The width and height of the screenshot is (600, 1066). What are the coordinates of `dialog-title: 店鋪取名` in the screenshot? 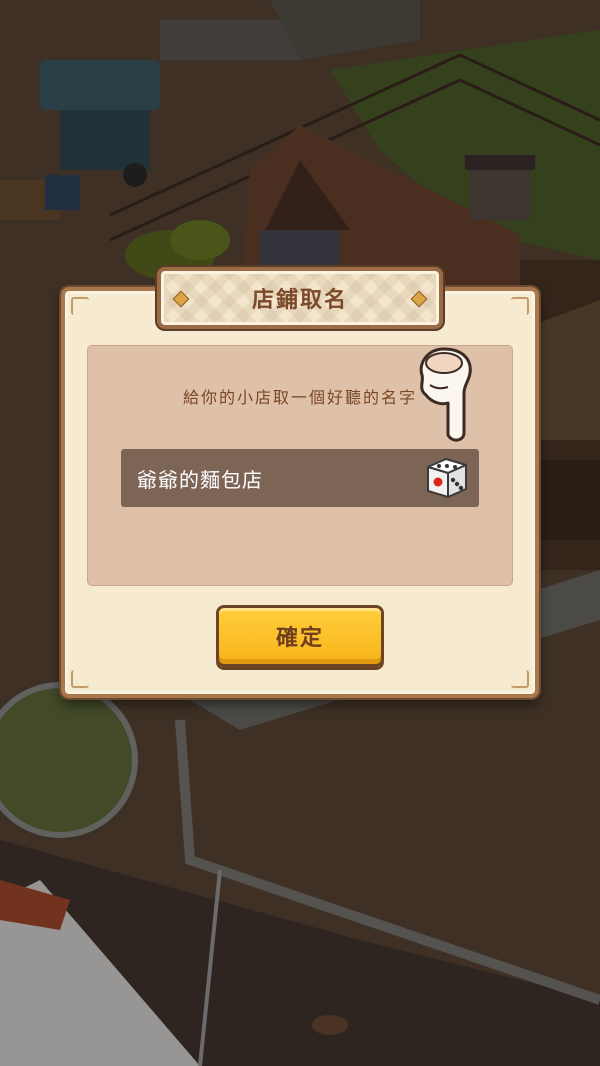 It's located at (299, 300).